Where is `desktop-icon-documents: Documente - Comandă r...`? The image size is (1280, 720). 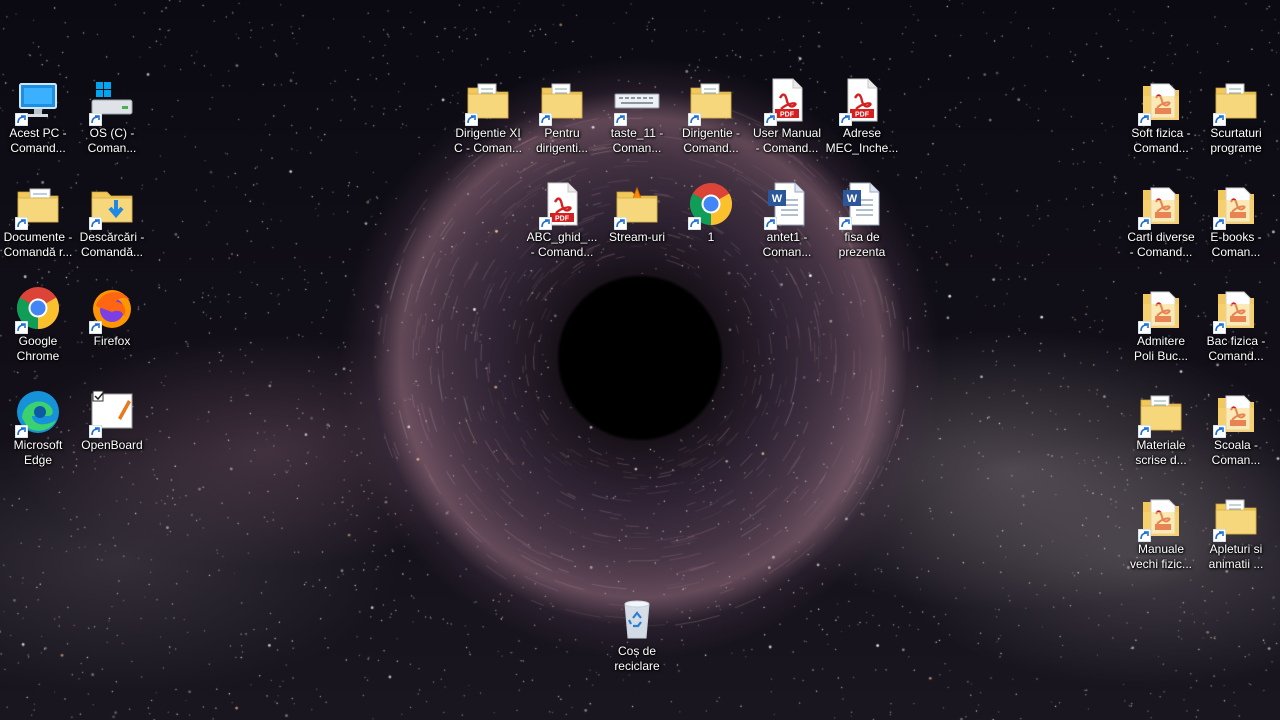 desktop-icon-documents: Documente - Comandă r... is located at coordinates (38, 226).